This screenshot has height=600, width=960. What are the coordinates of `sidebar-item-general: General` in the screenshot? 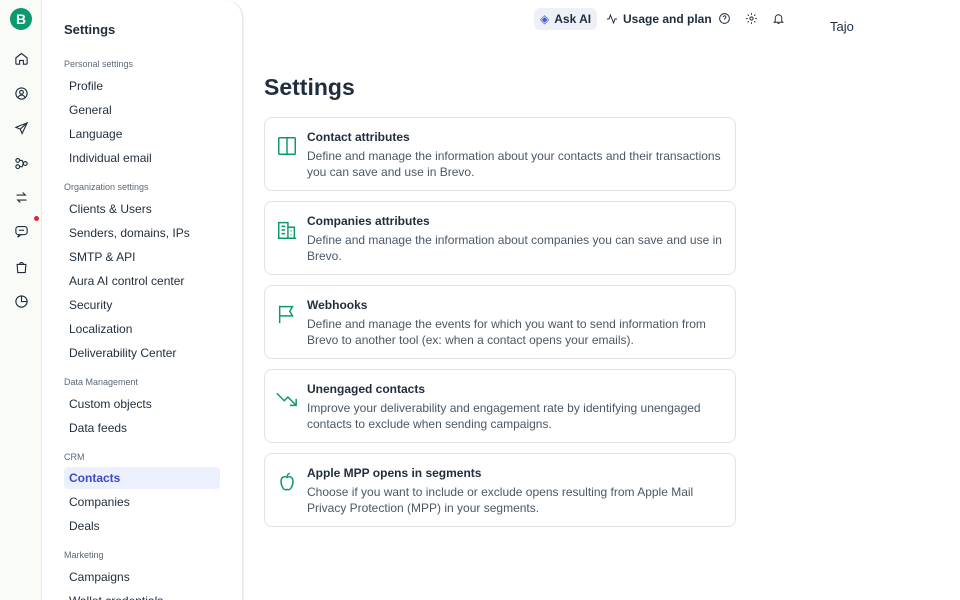 It's located at (142, 110).